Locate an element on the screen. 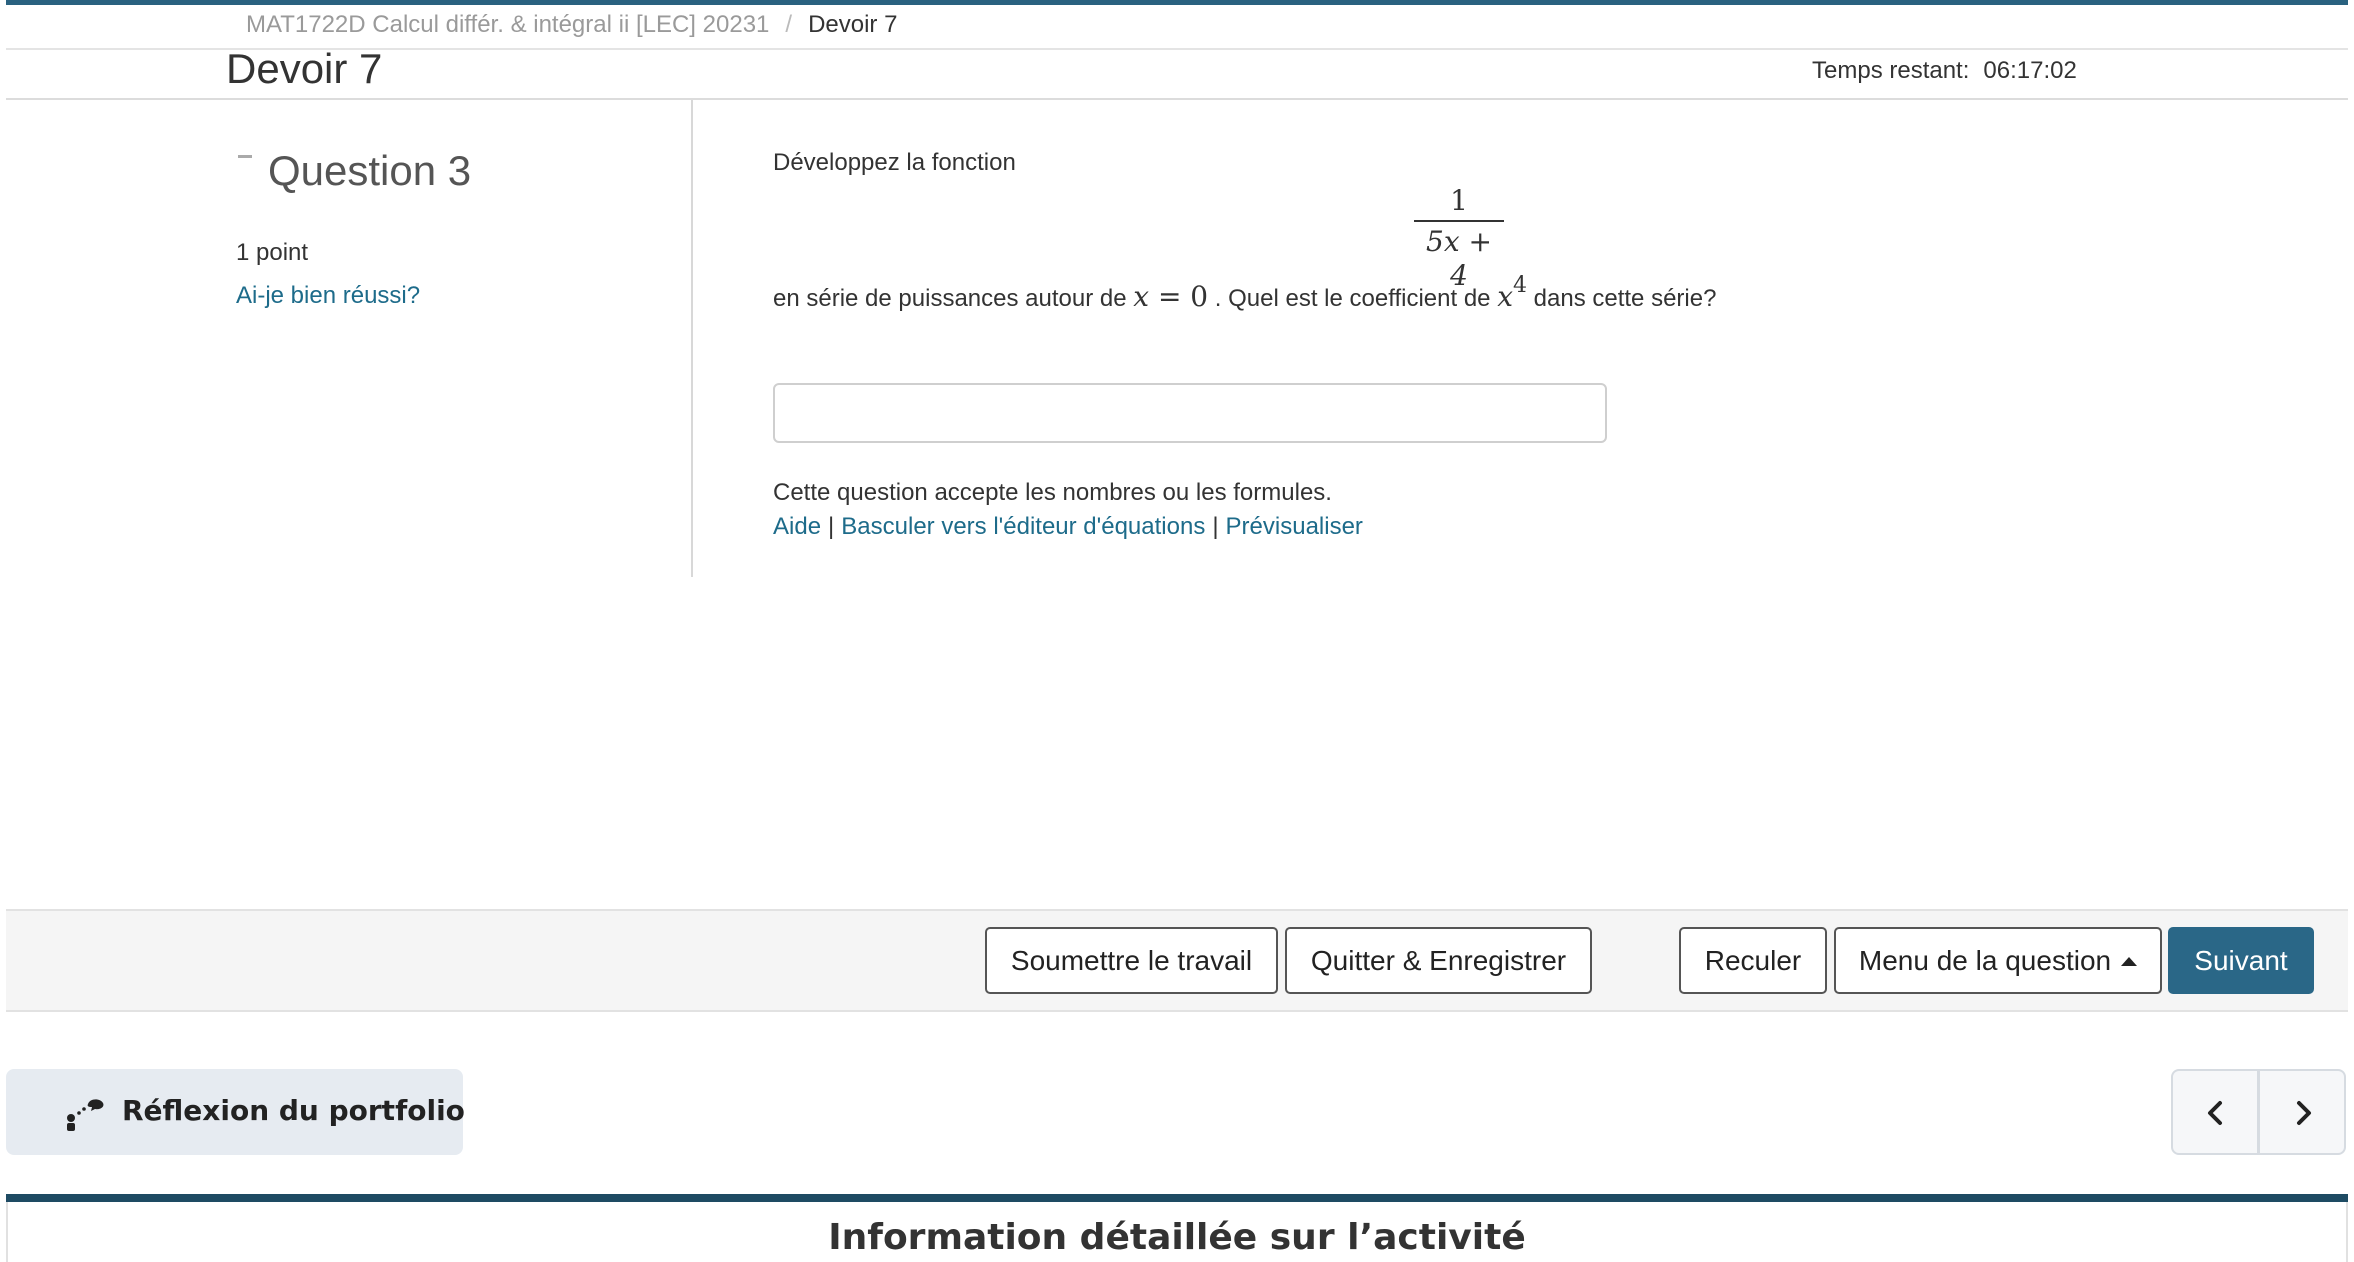  quit-save-button: Quitter & Enregistrer is located at coordinates (1438, 960).